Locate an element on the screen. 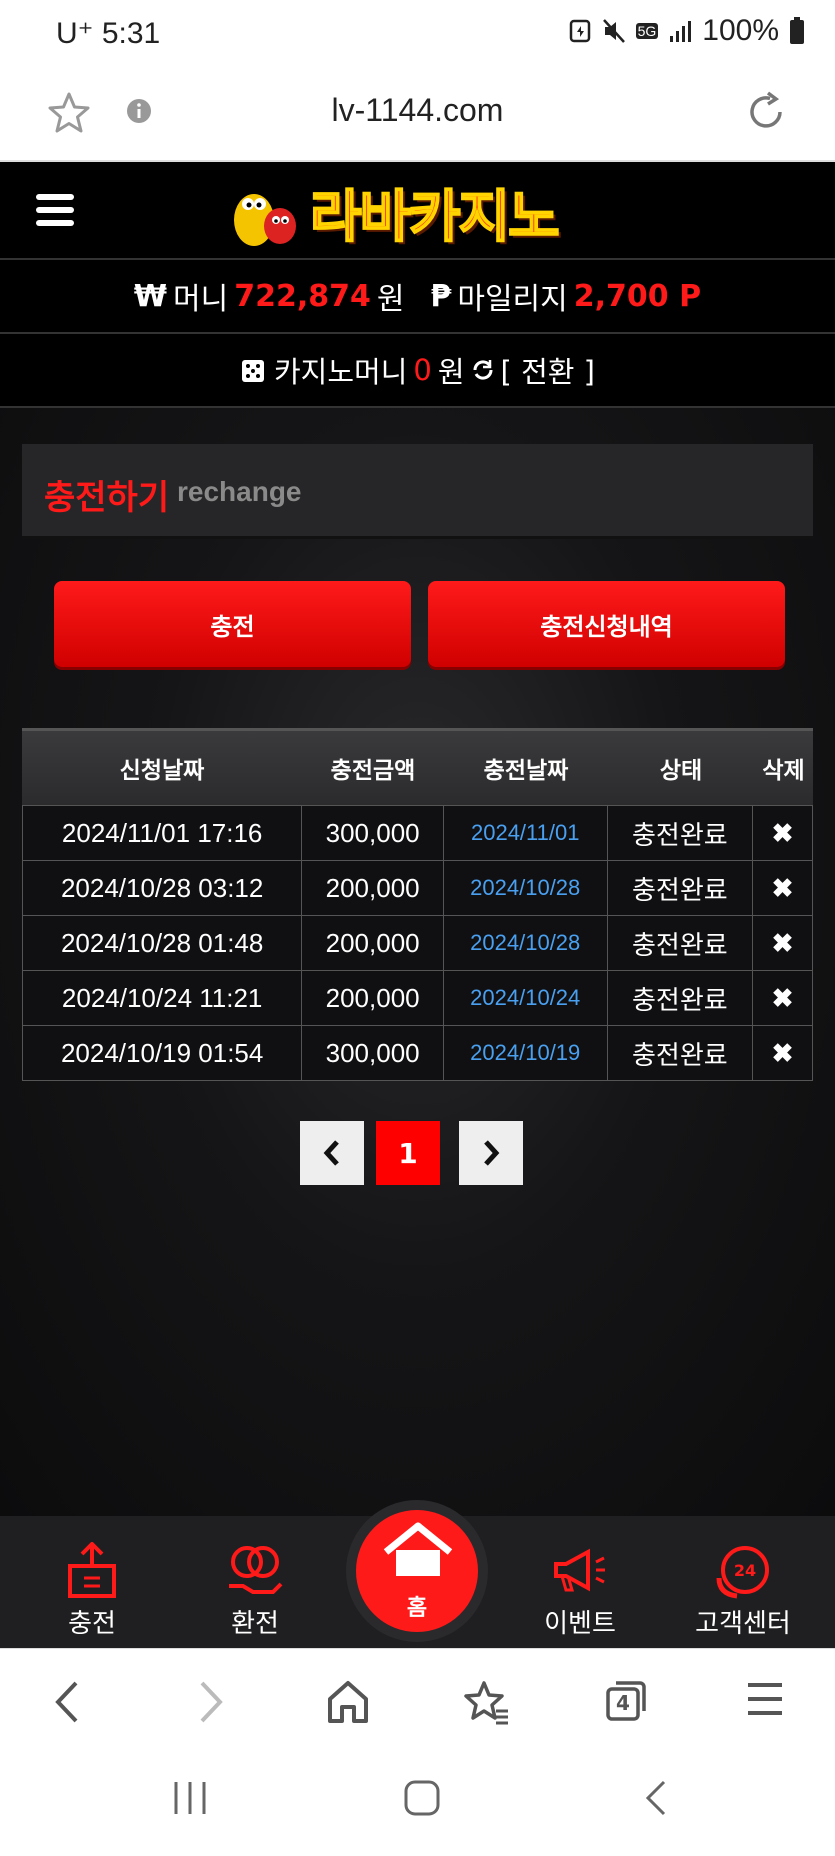  dice-icon is located at coordinates (253, 371).